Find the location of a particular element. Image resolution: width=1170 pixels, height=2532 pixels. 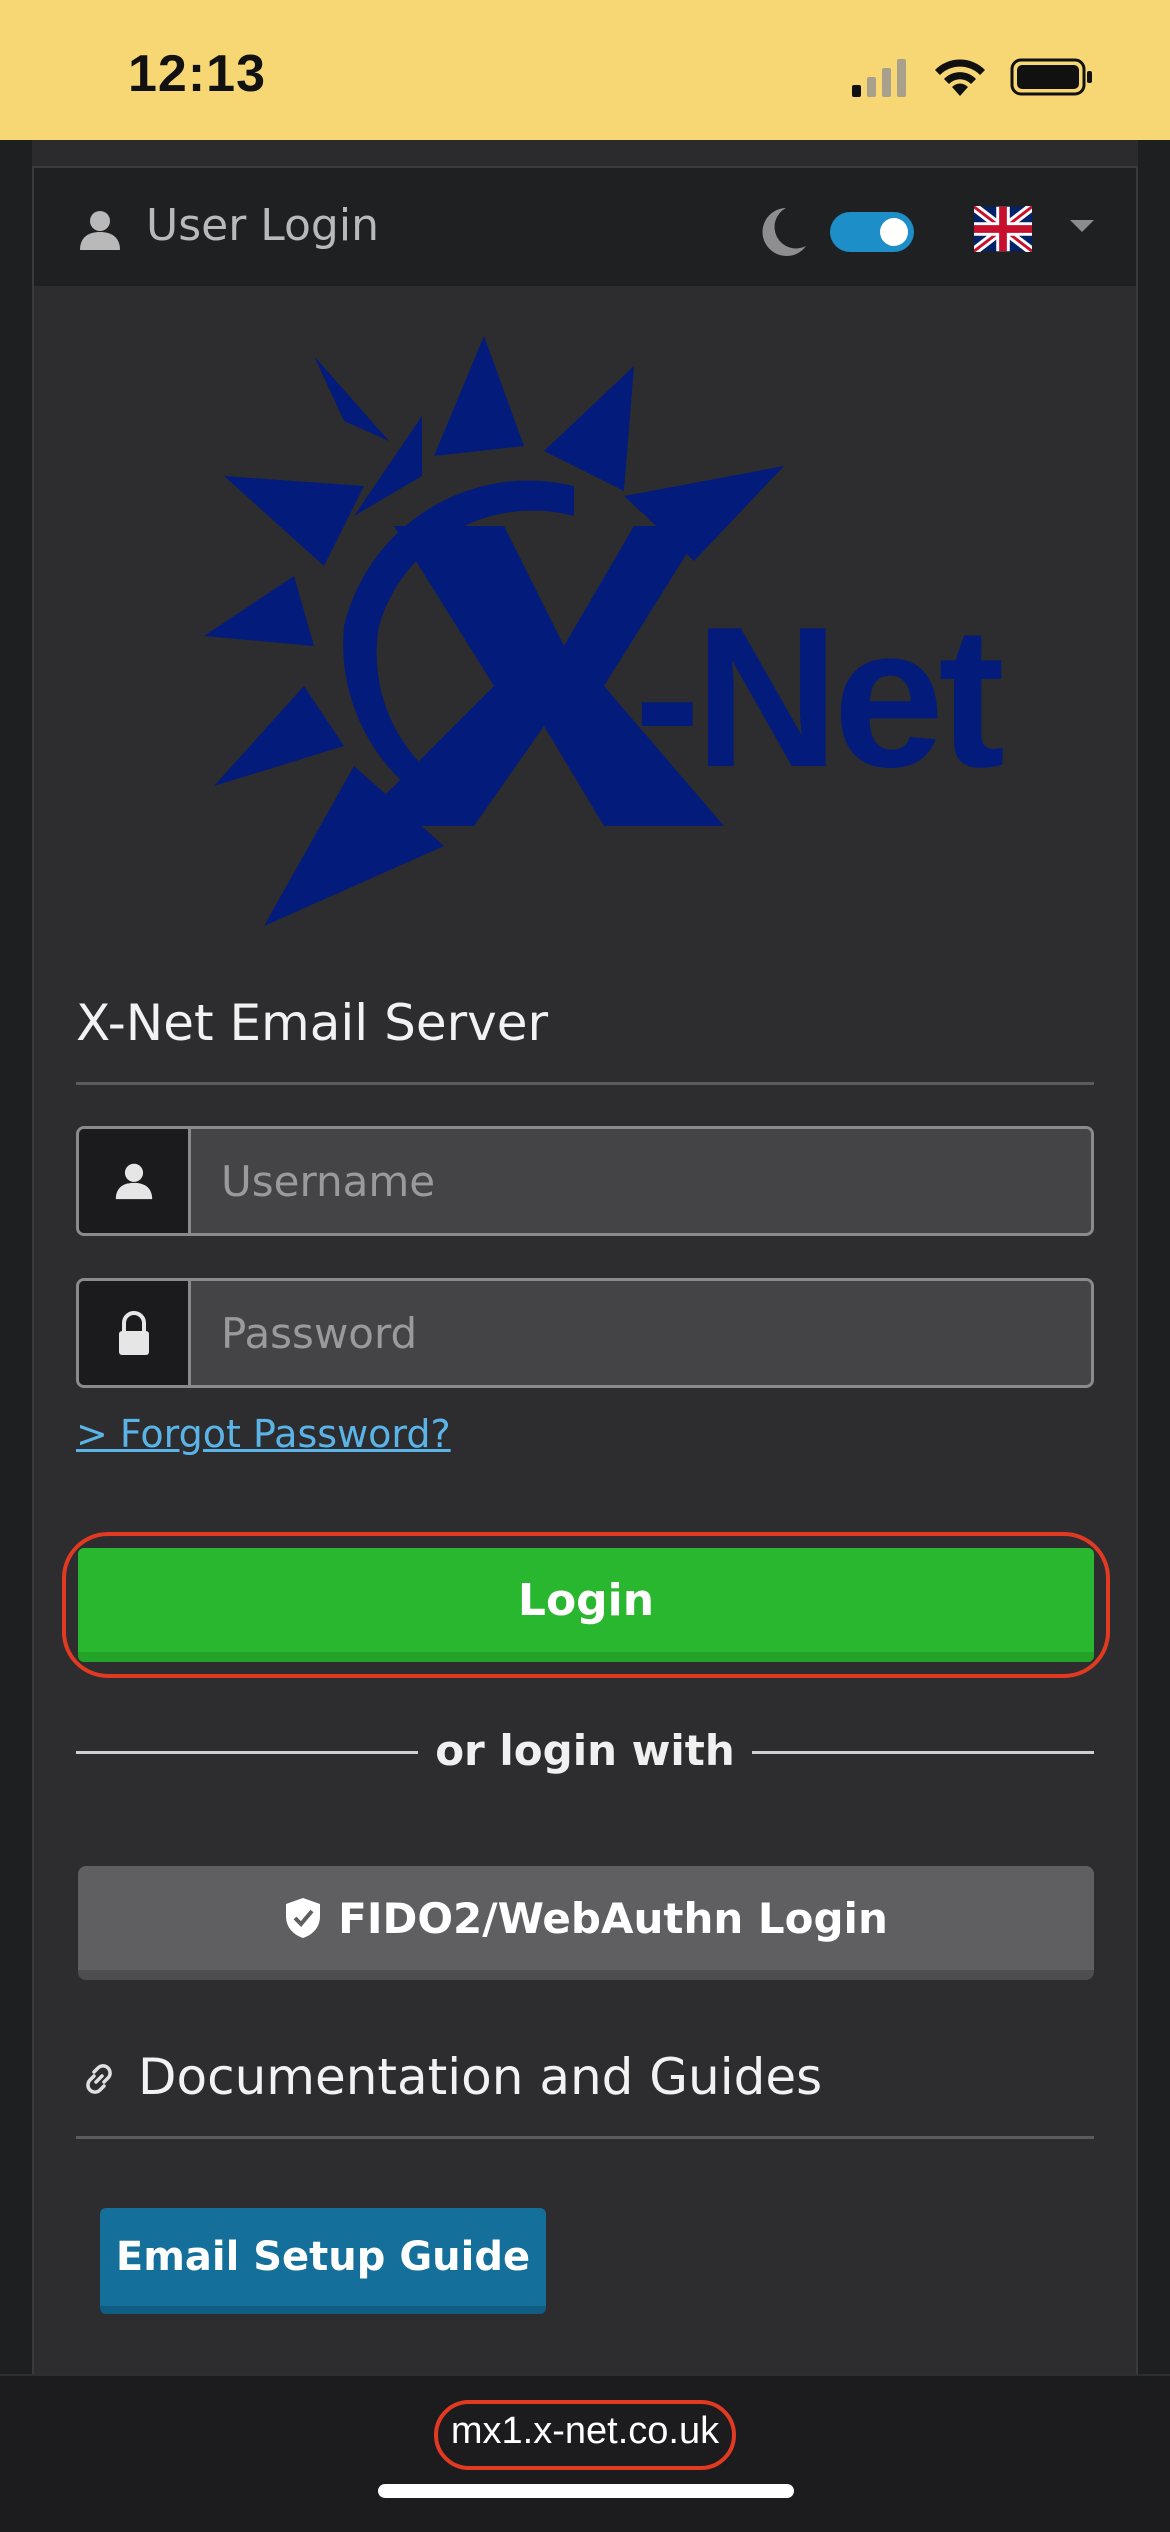

login-button: Login is located at coordinates (586, 1605).